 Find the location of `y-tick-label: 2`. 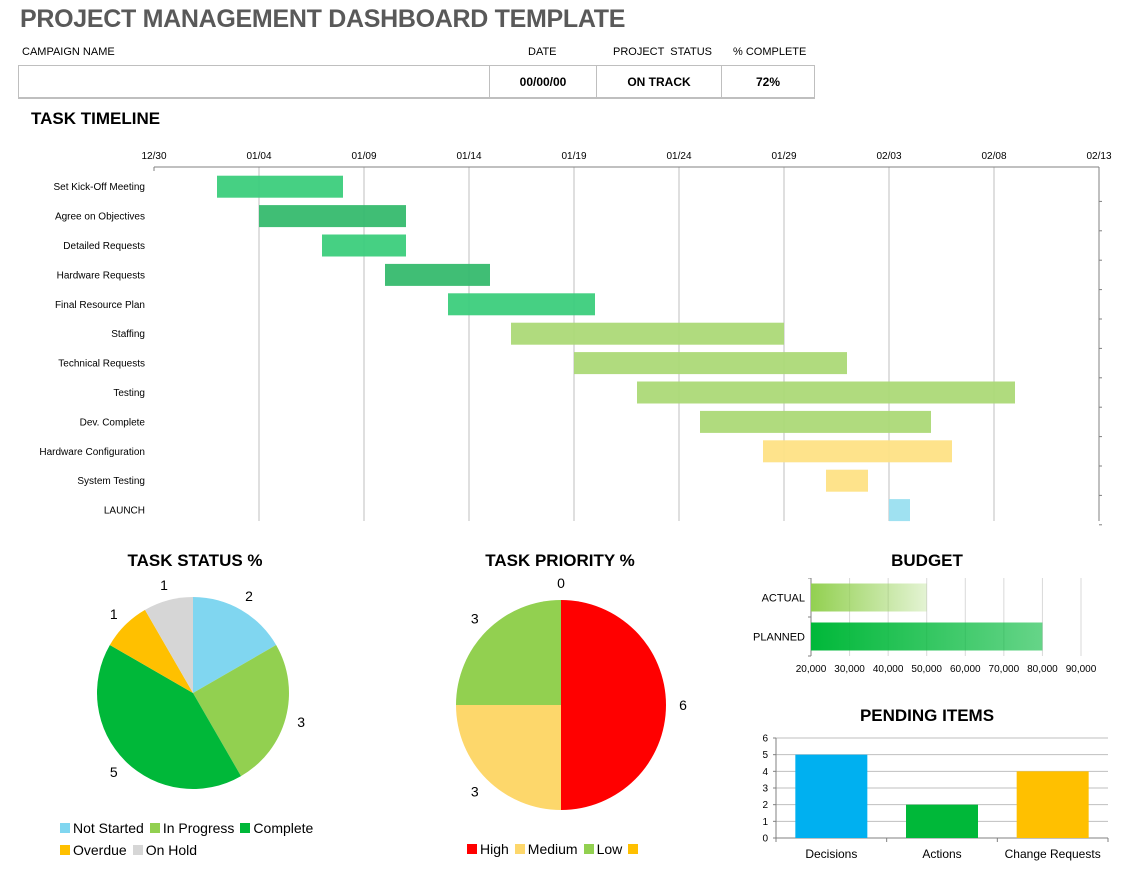

y-tick-label: 2 is located at coordinates (765, 805).